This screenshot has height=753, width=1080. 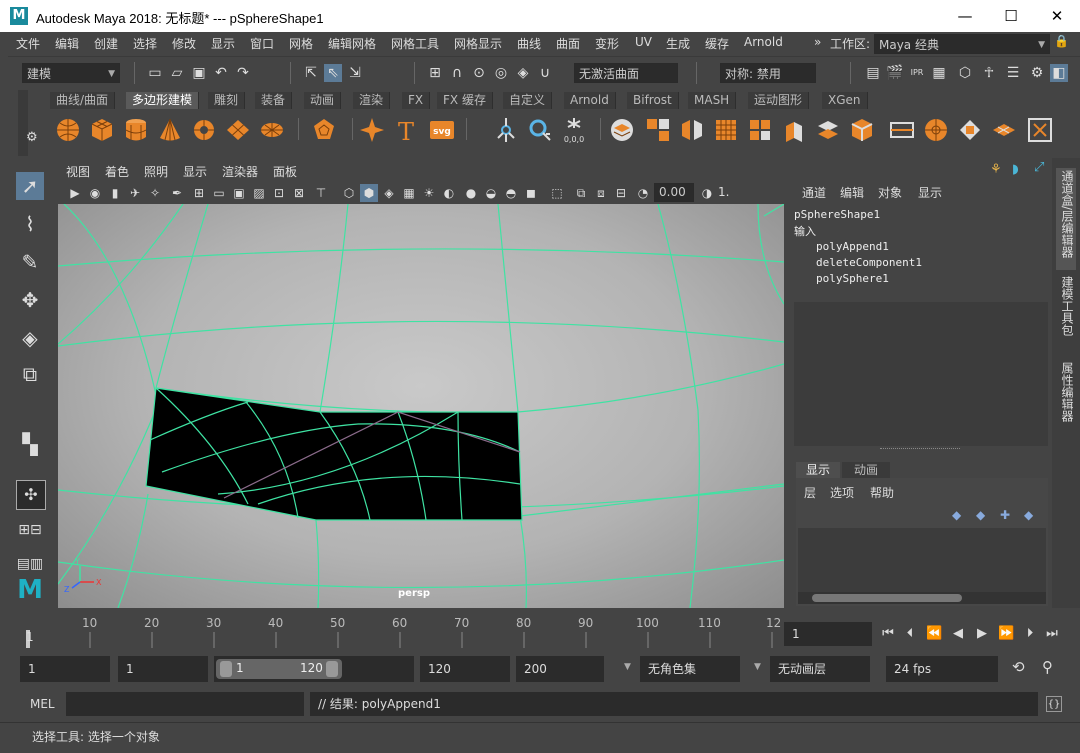 I want to click on snap-curve-icon: ∩, so click(x=457, y=73).